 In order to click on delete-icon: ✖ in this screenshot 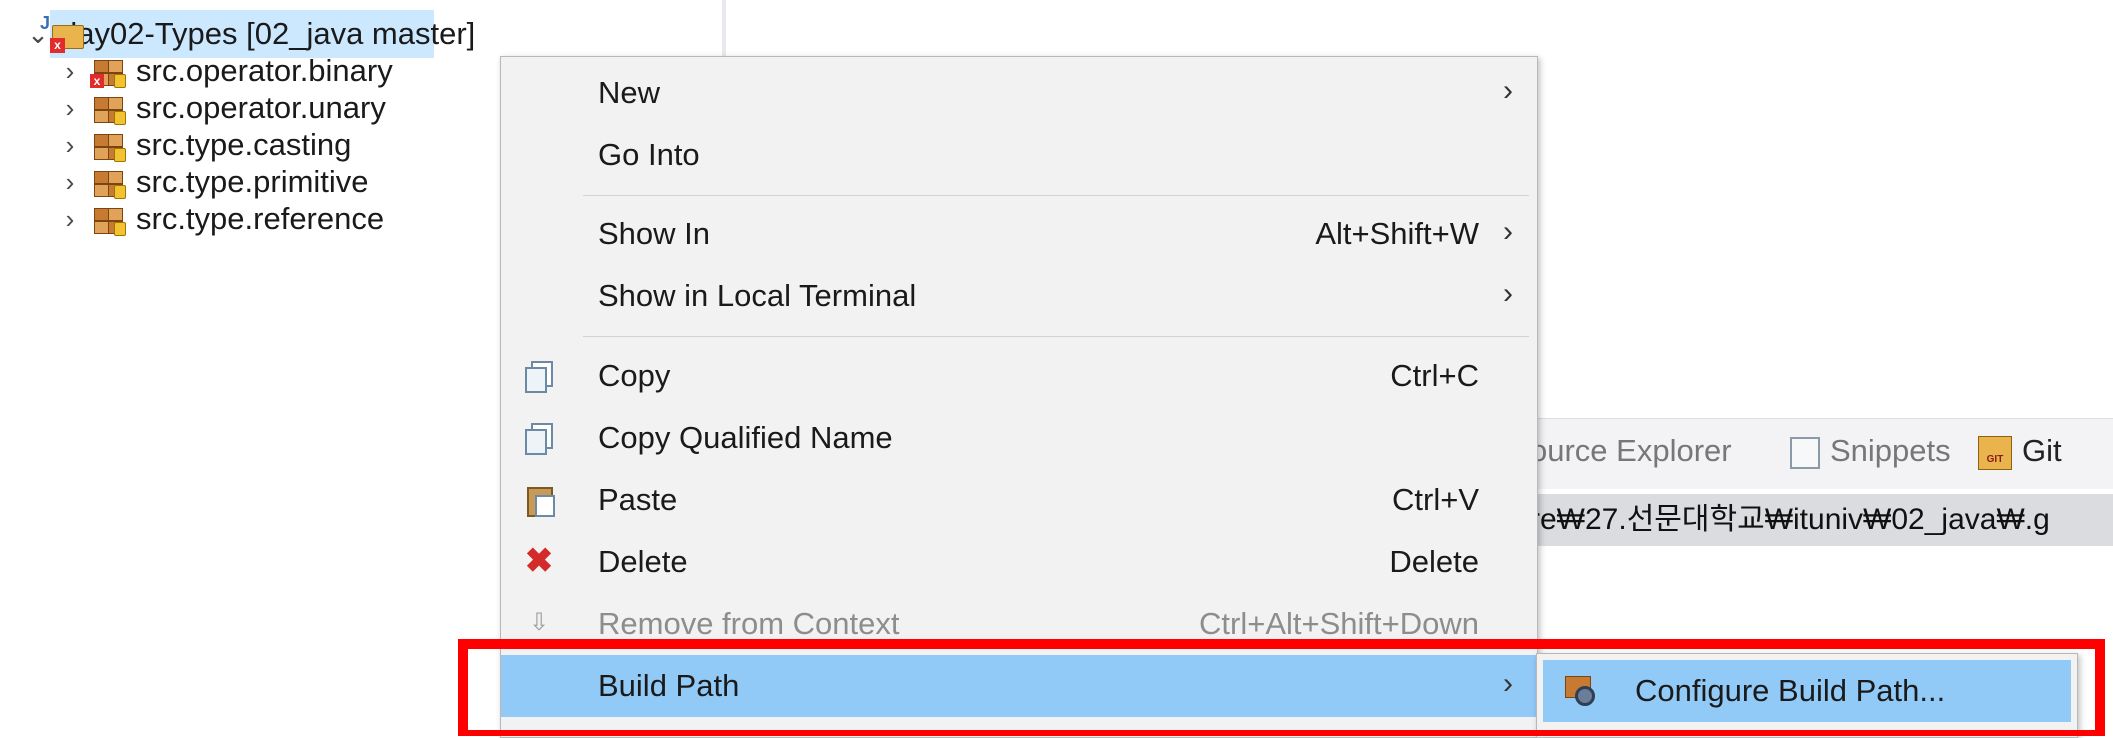, I will do `click(539, 561)`.